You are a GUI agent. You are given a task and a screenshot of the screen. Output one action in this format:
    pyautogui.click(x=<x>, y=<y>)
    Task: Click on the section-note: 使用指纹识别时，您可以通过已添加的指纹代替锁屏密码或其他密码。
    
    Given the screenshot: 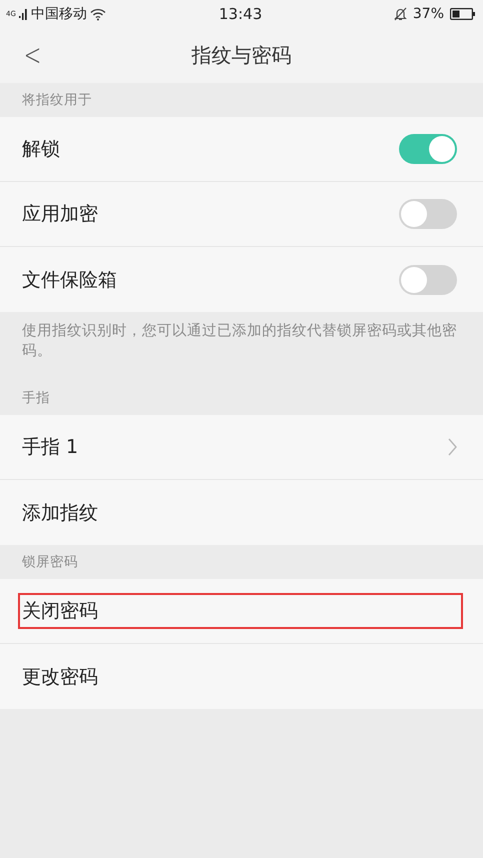 What is the action you would take?
    pyautogui.click(x=239, y=341)
    